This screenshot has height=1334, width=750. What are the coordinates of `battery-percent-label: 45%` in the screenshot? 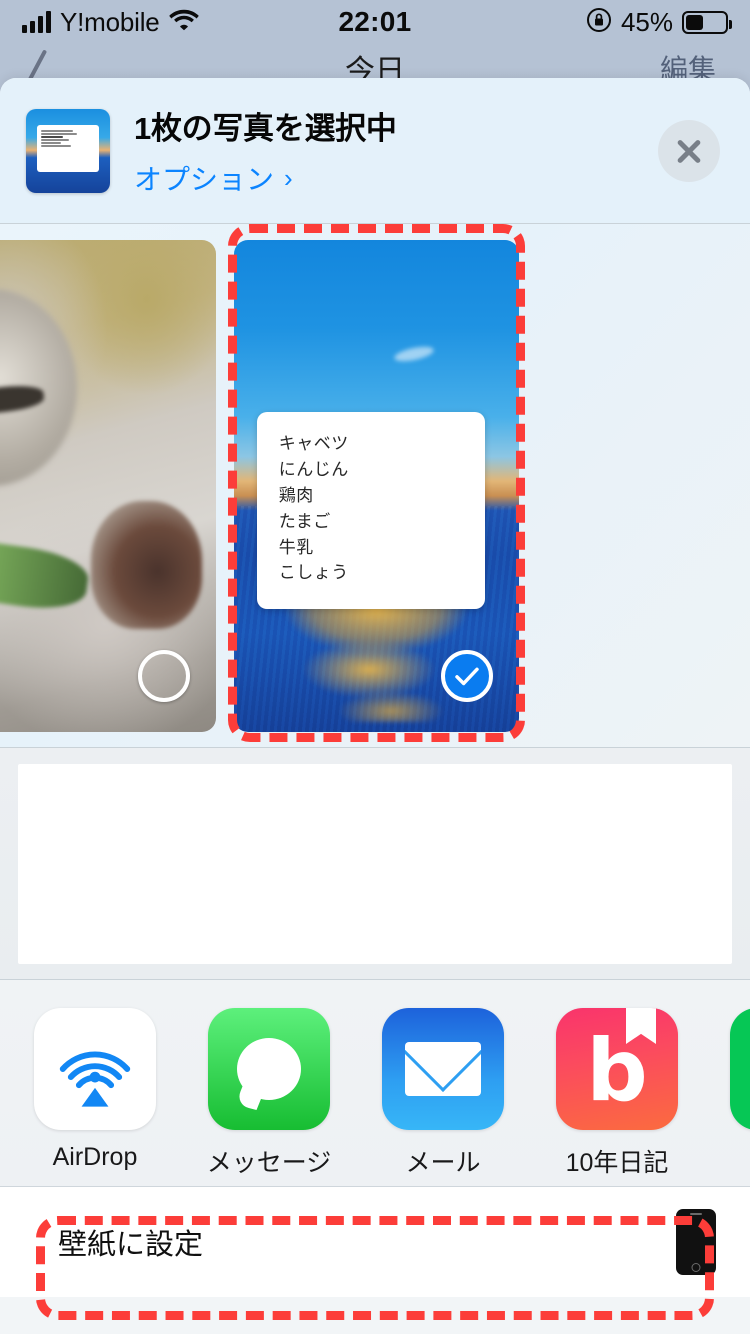 It's located at (646, 21).